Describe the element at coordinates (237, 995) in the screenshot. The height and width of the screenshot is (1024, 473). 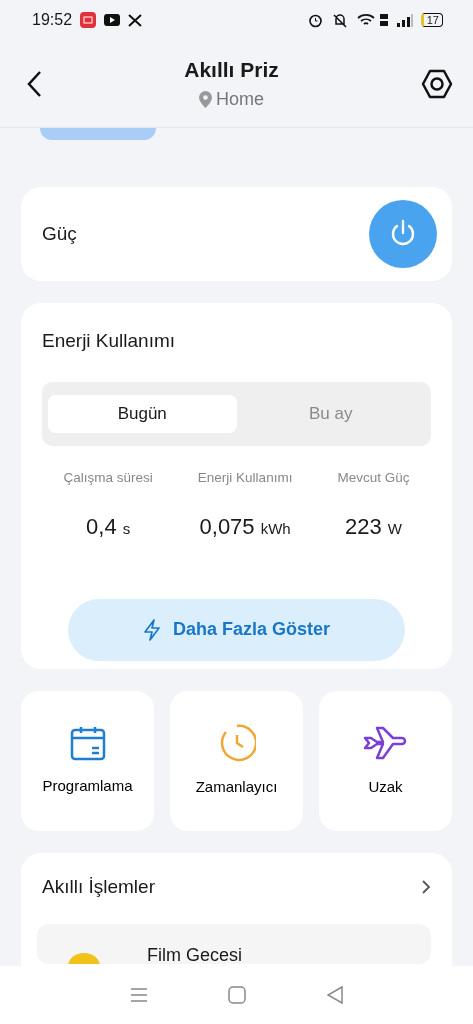
I see `home-icon` at that location.